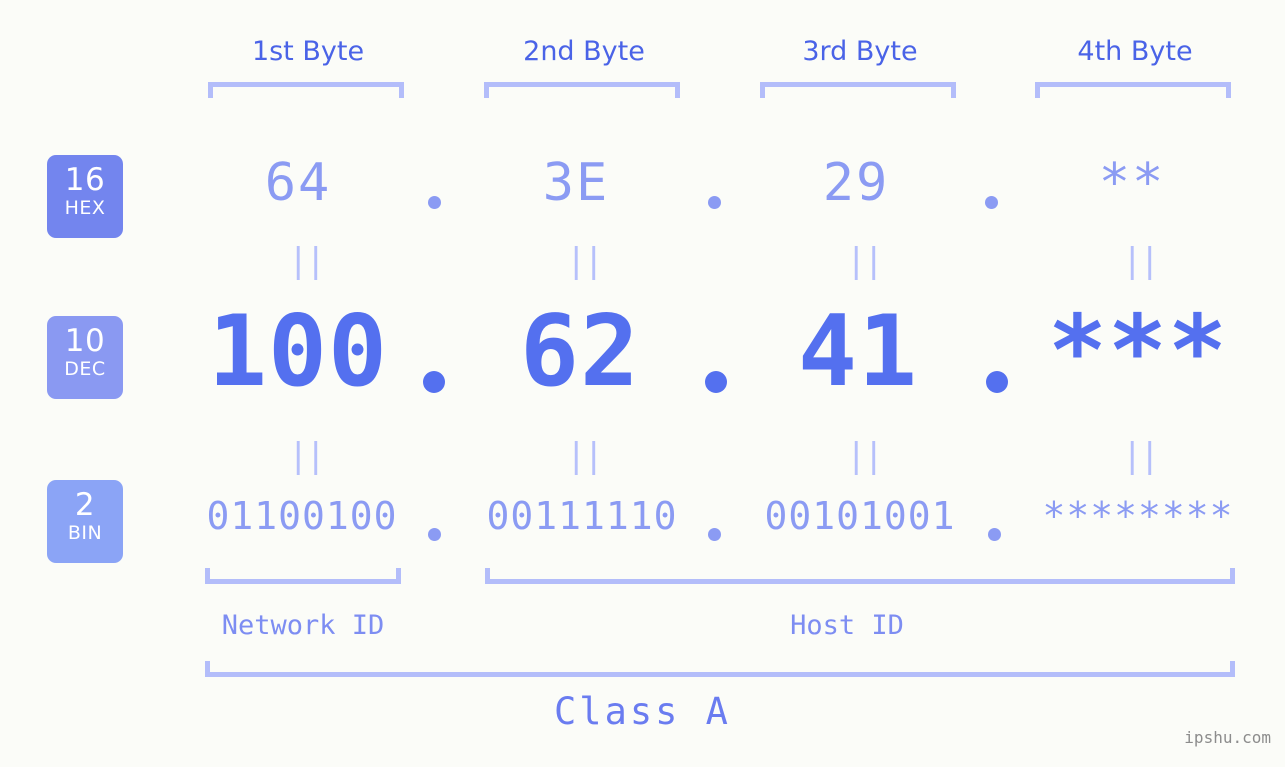  I want to click on class-bracket, so click(720, 669).